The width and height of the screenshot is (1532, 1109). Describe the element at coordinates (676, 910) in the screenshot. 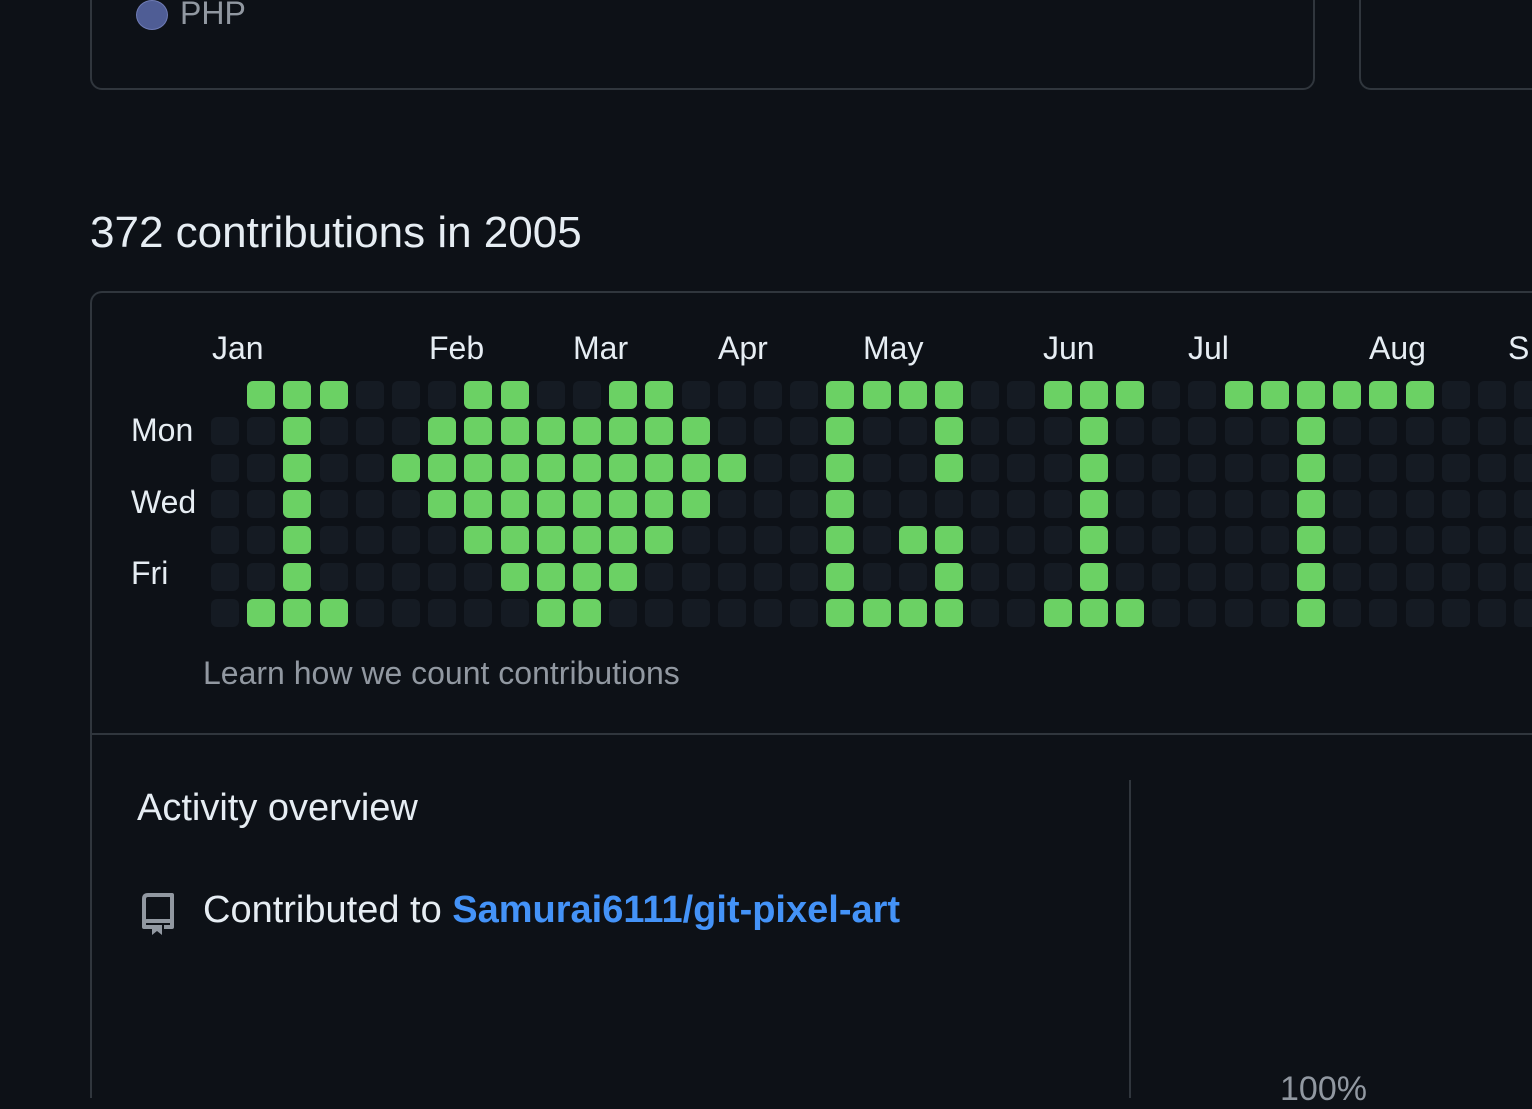

I see `repo-link: Samurai6111/git-pixel-art` at that location.